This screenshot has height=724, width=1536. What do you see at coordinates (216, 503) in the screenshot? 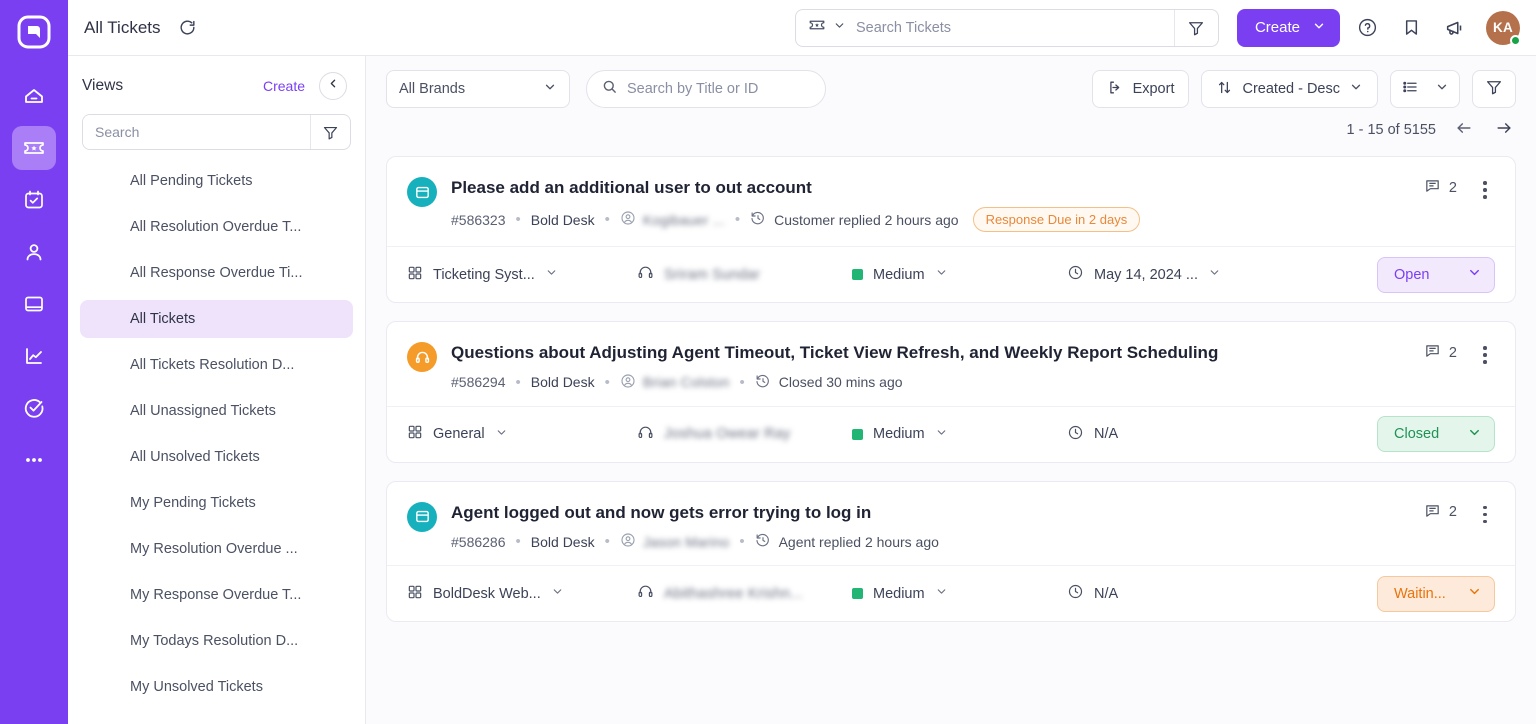
I see `sidebar-item-view-7: My Pending Tickets` at bounding box center [216, 503].